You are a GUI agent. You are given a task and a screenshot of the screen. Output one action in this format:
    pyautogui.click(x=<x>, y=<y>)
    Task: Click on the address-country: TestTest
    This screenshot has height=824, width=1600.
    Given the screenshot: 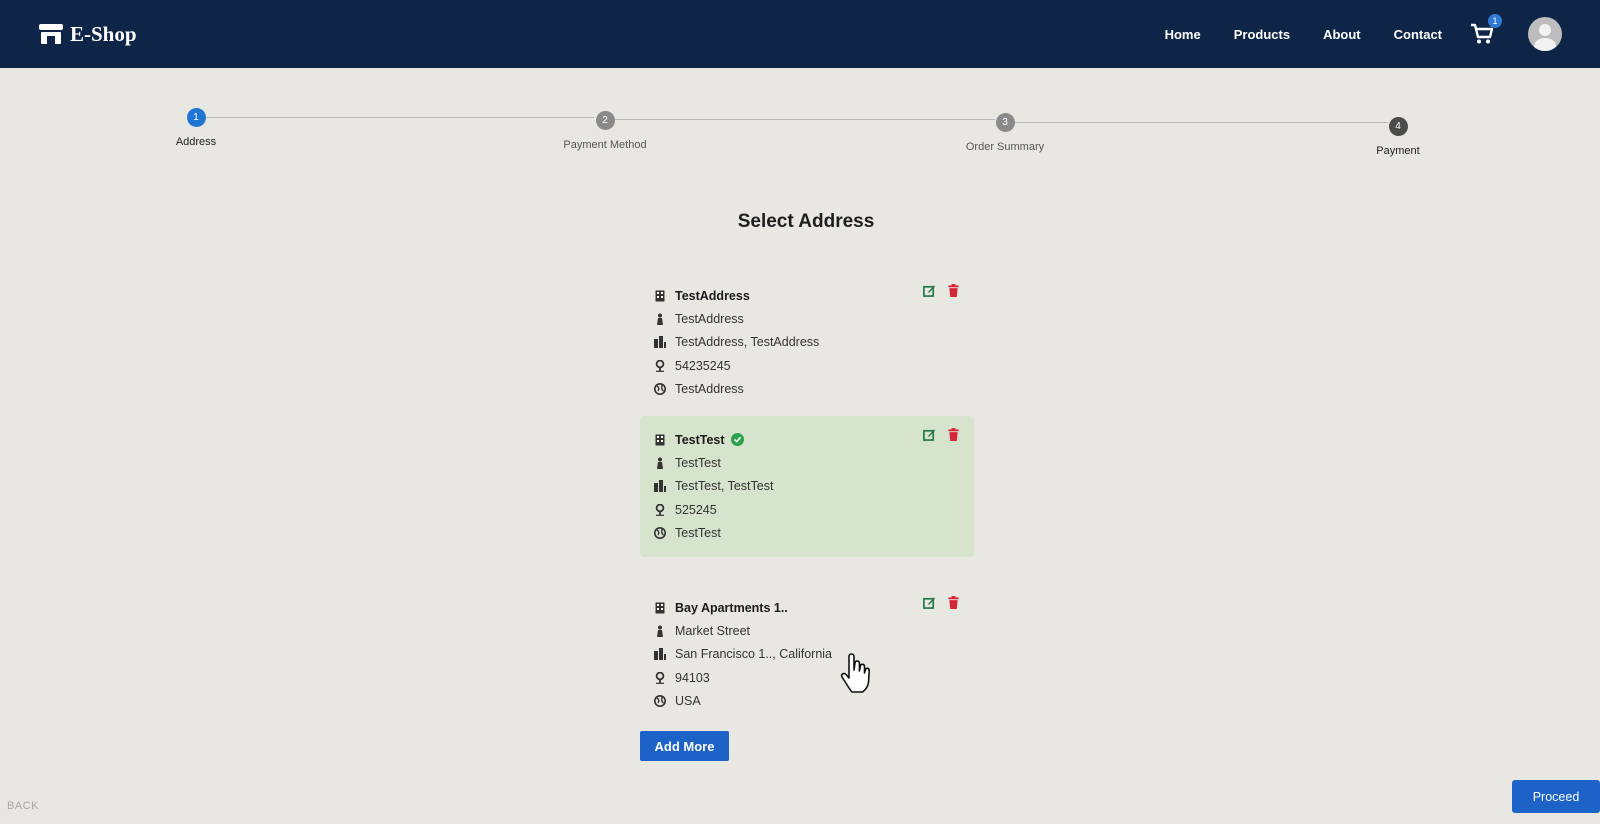 What is the action you would take?
    pyautogui.click(x=698, y=532)
    